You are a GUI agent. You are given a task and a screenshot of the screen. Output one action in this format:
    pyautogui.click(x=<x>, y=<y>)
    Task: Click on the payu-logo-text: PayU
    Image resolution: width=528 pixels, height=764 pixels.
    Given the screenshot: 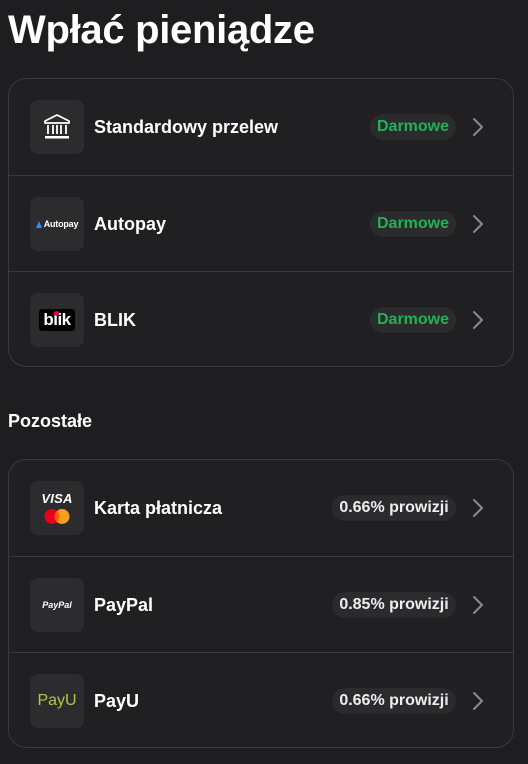 What is the action you would take?
    pyautogui.click(x=57, y=700)
    